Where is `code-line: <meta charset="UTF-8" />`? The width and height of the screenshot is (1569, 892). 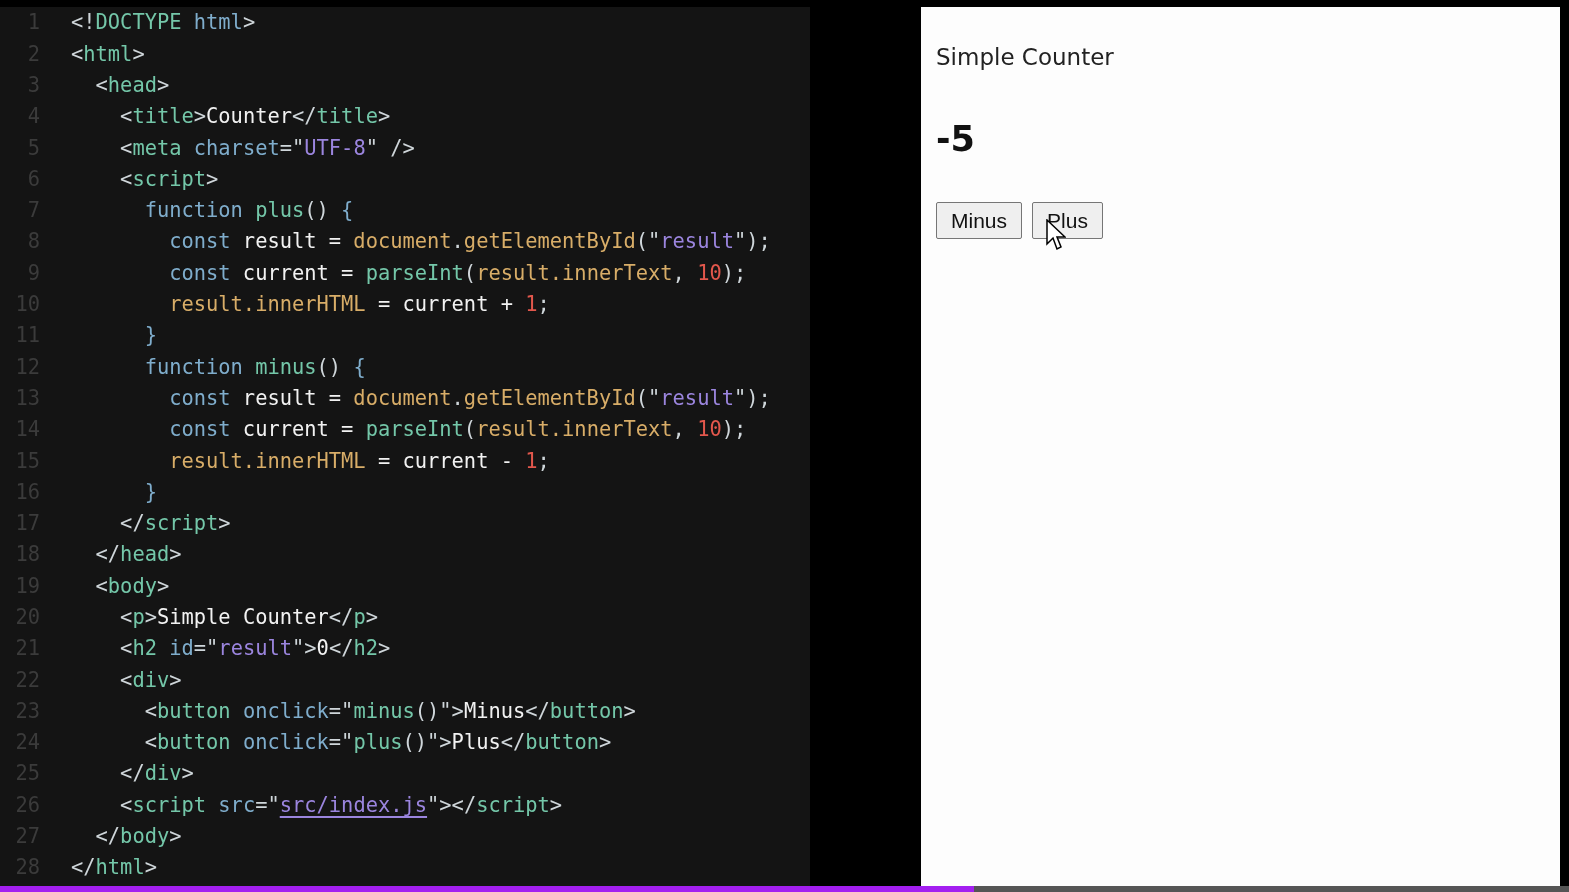 code-line: <meta charset="UTF-8" /> is located at coordinates (267, 148).